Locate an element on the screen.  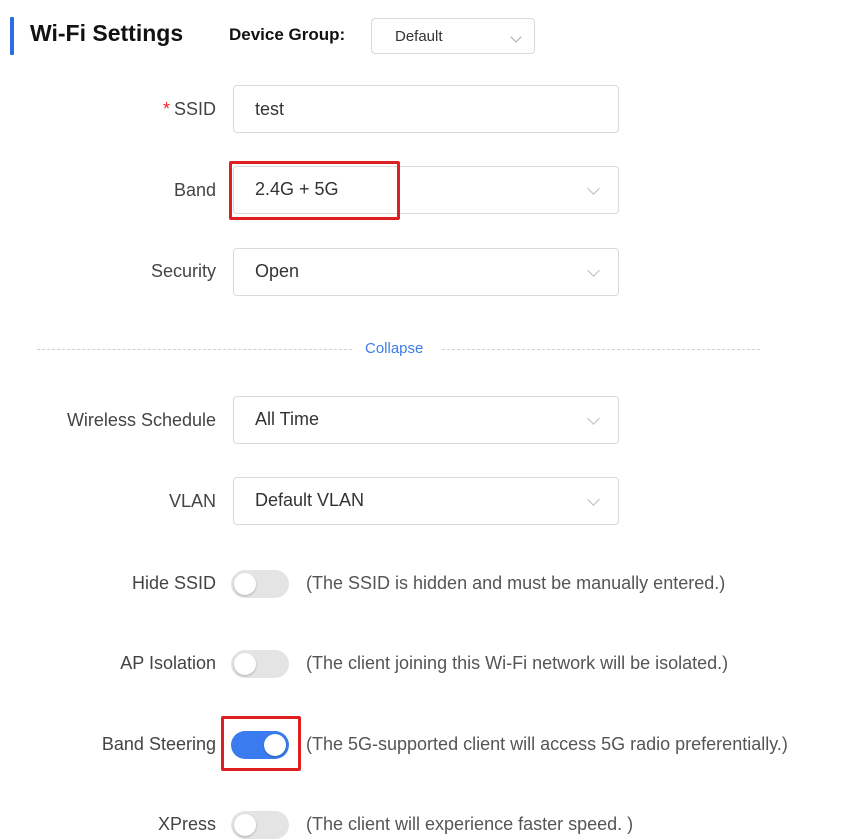
divider-left is located at coordinates (194, 350).